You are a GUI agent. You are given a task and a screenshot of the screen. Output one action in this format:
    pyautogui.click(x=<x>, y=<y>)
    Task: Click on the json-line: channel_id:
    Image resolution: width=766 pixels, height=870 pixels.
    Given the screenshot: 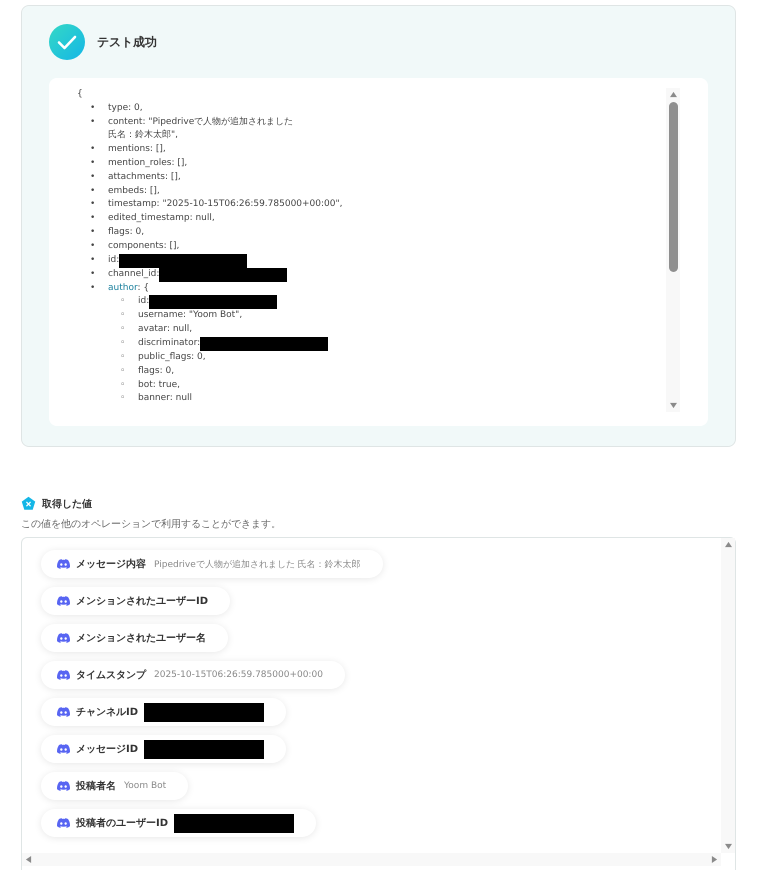 What is the action you would take?
    pyautogui.click(x=134, y=273)
    